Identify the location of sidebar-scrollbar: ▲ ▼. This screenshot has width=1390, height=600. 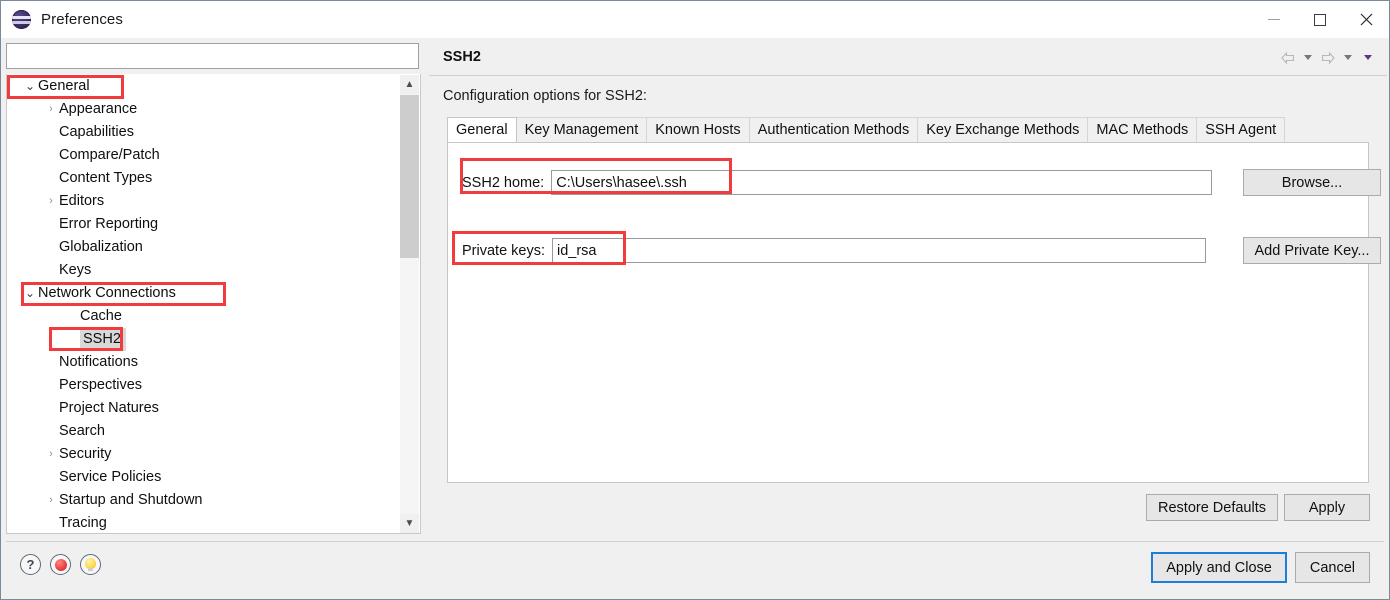
(409, 304).